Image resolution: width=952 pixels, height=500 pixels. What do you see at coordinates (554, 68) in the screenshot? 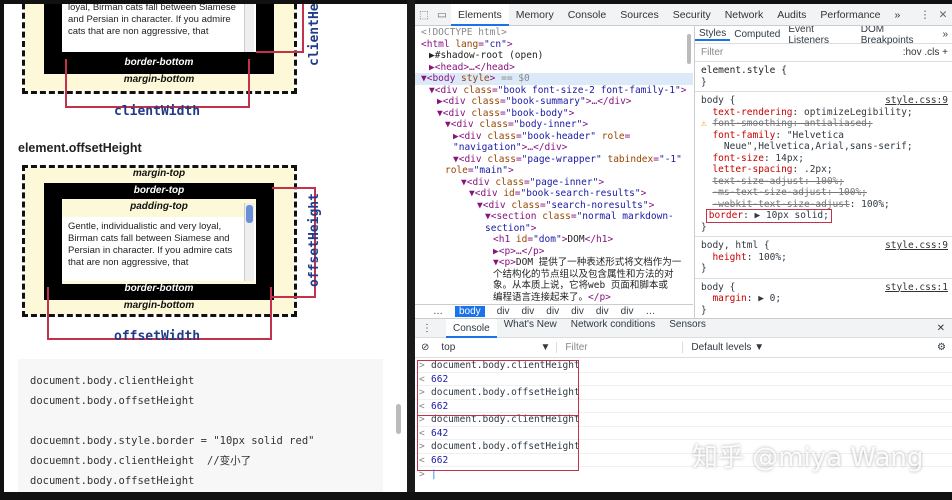
I see `dom-node: ▶<head>…</head>` at bounding box center [554, 68].